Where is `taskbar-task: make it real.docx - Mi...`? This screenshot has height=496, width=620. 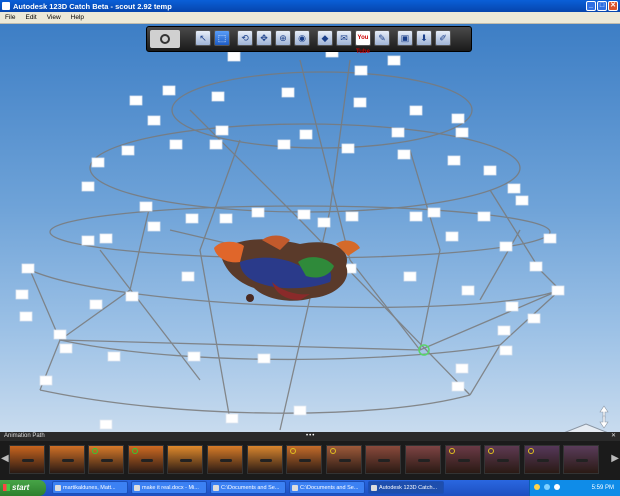 taskbar-task: make it real.docx - Mi... is located at coordinates (169, 487).